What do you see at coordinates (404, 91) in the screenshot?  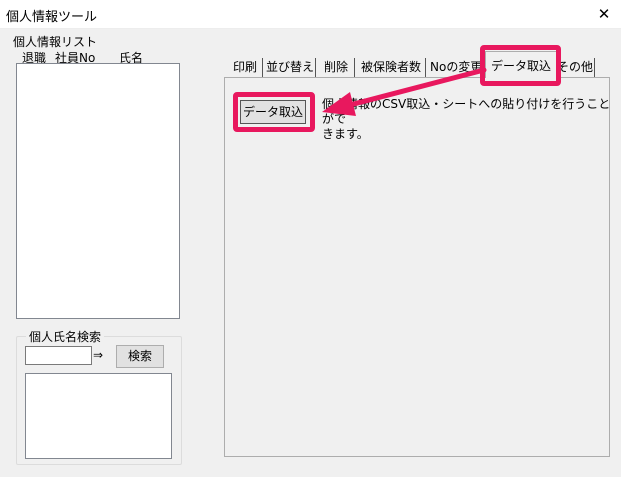 I see `annotation-arrow-icon` at bounding box center [404, 91].